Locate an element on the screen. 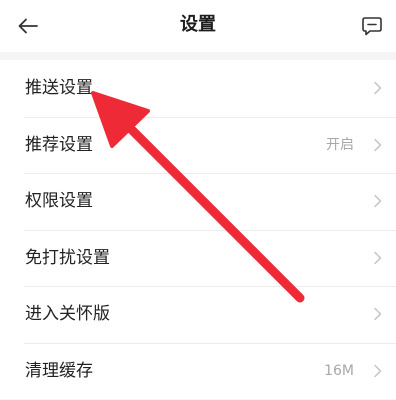 This screenshot has width=396, height=400. back-button is located at coordinates (28, 26).